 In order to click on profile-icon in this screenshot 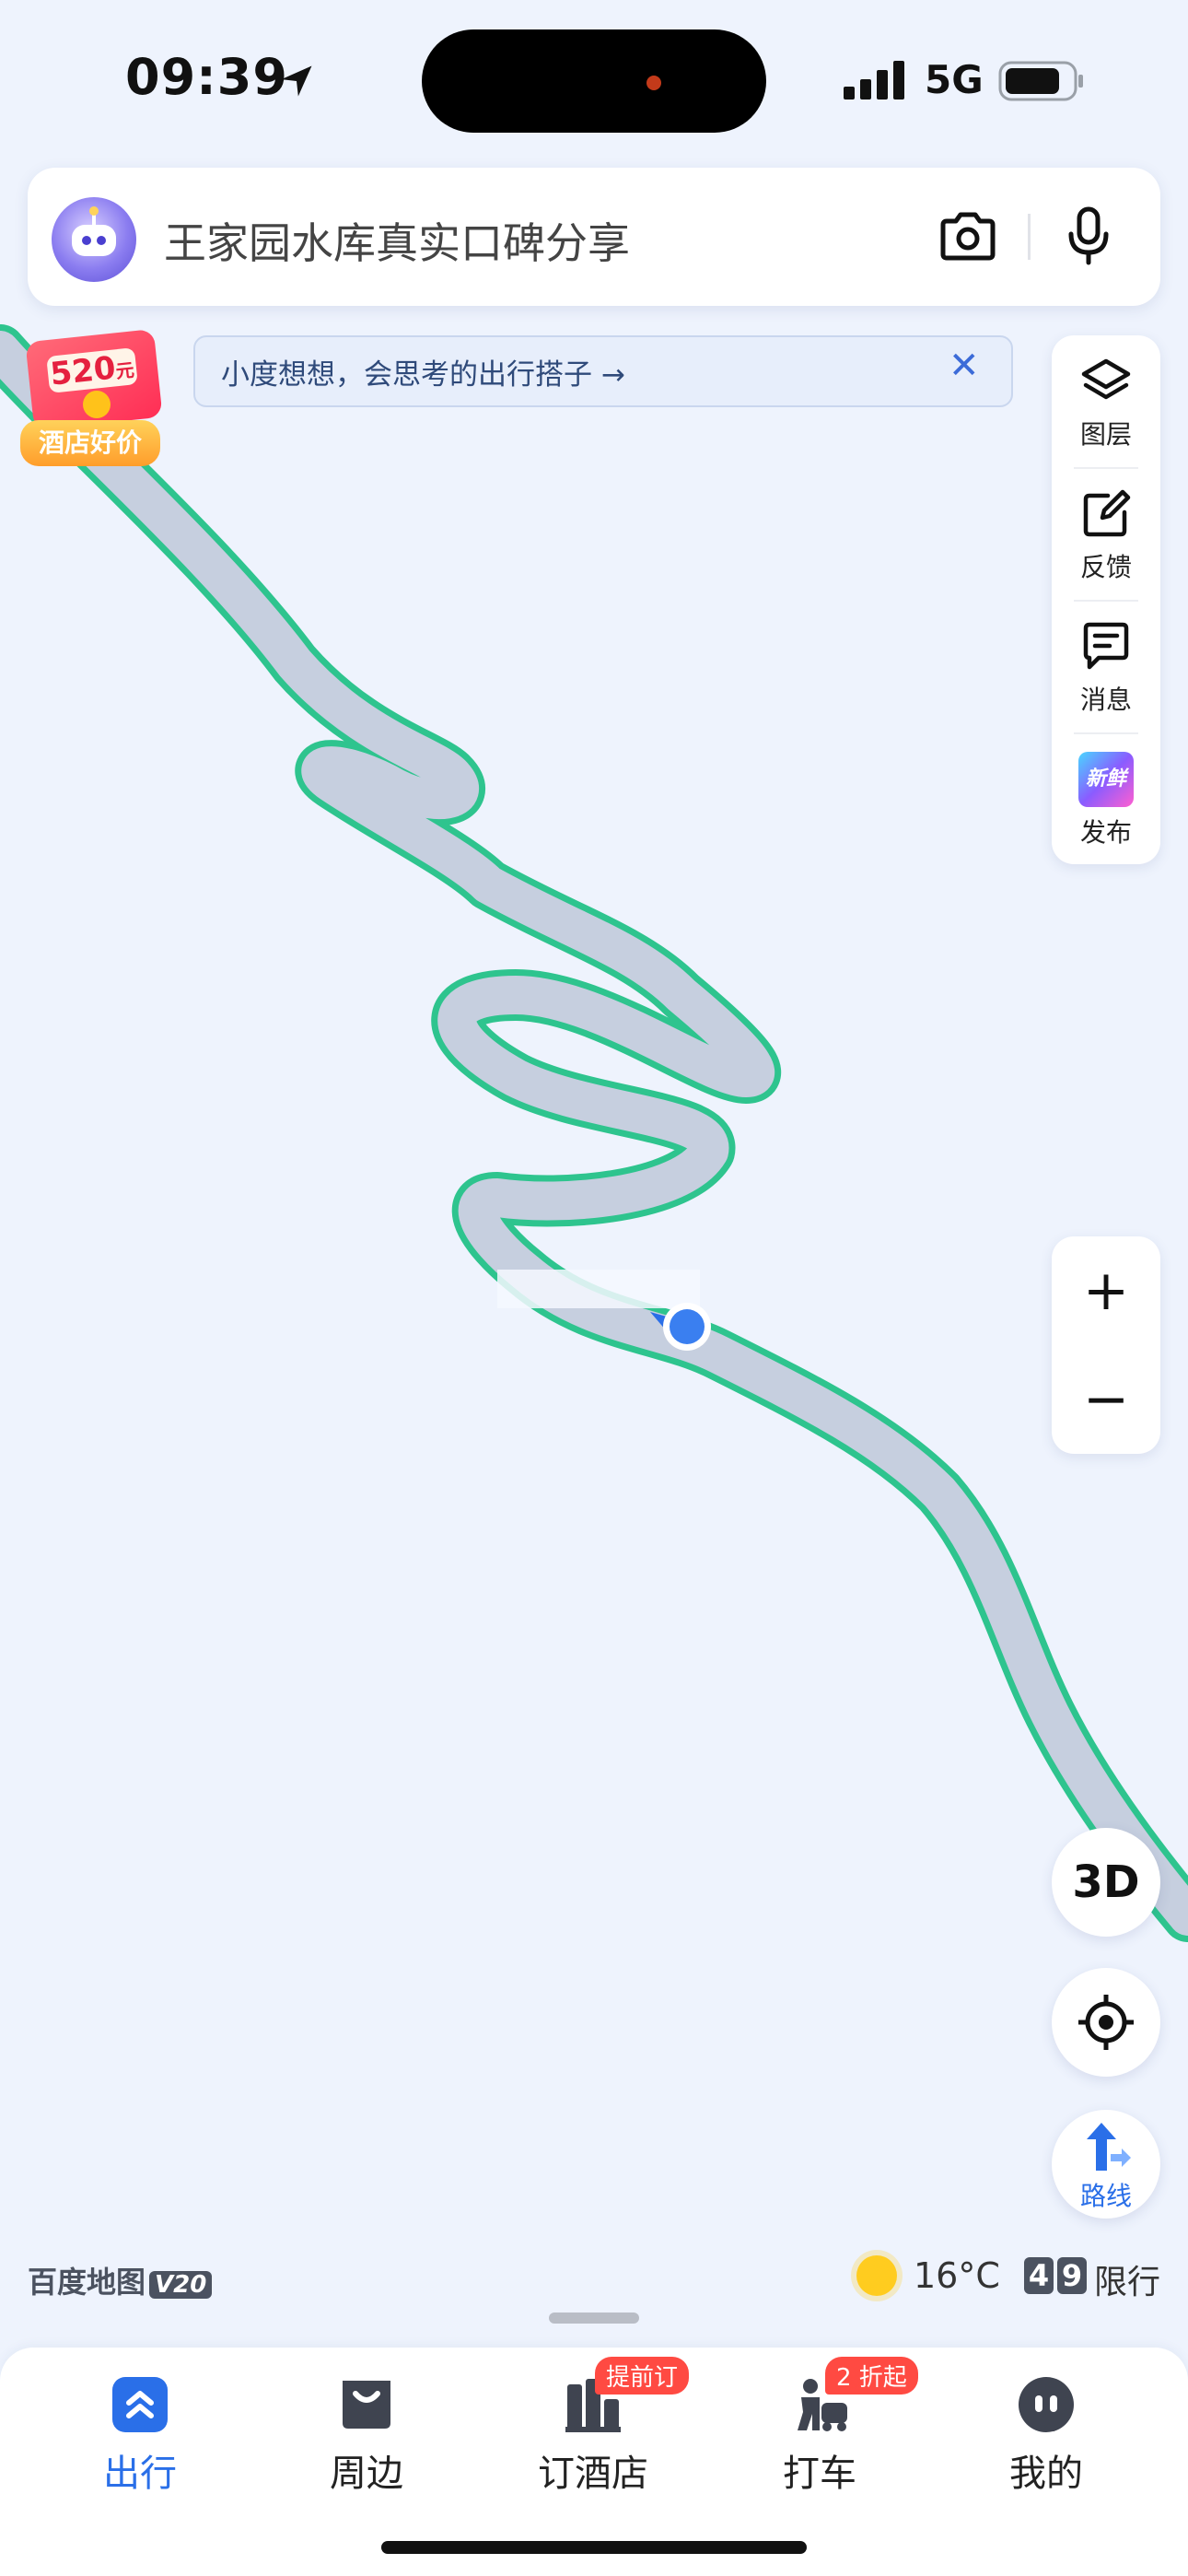, I will do `click(1046, 2404)`.